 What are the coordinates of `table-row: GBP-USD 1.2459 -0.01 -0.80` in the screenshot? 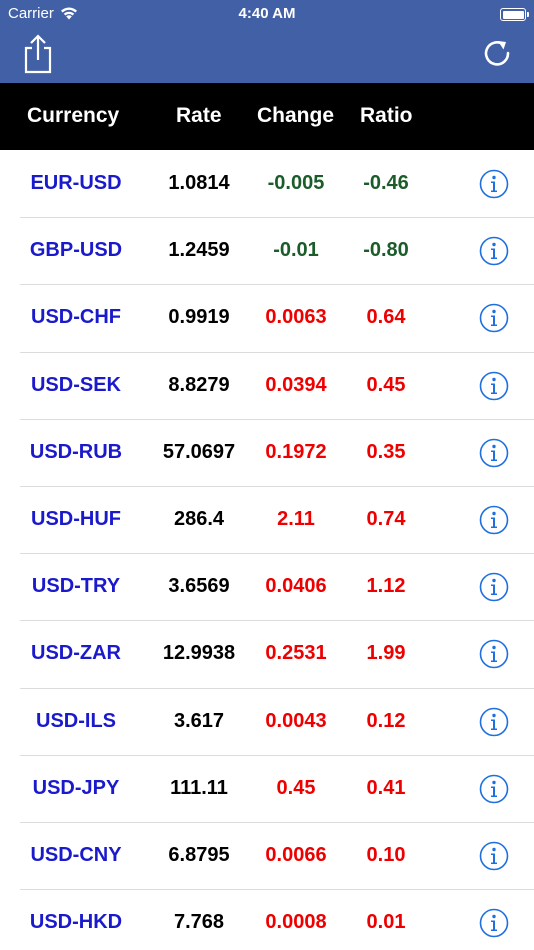 It's located at (267, 251).